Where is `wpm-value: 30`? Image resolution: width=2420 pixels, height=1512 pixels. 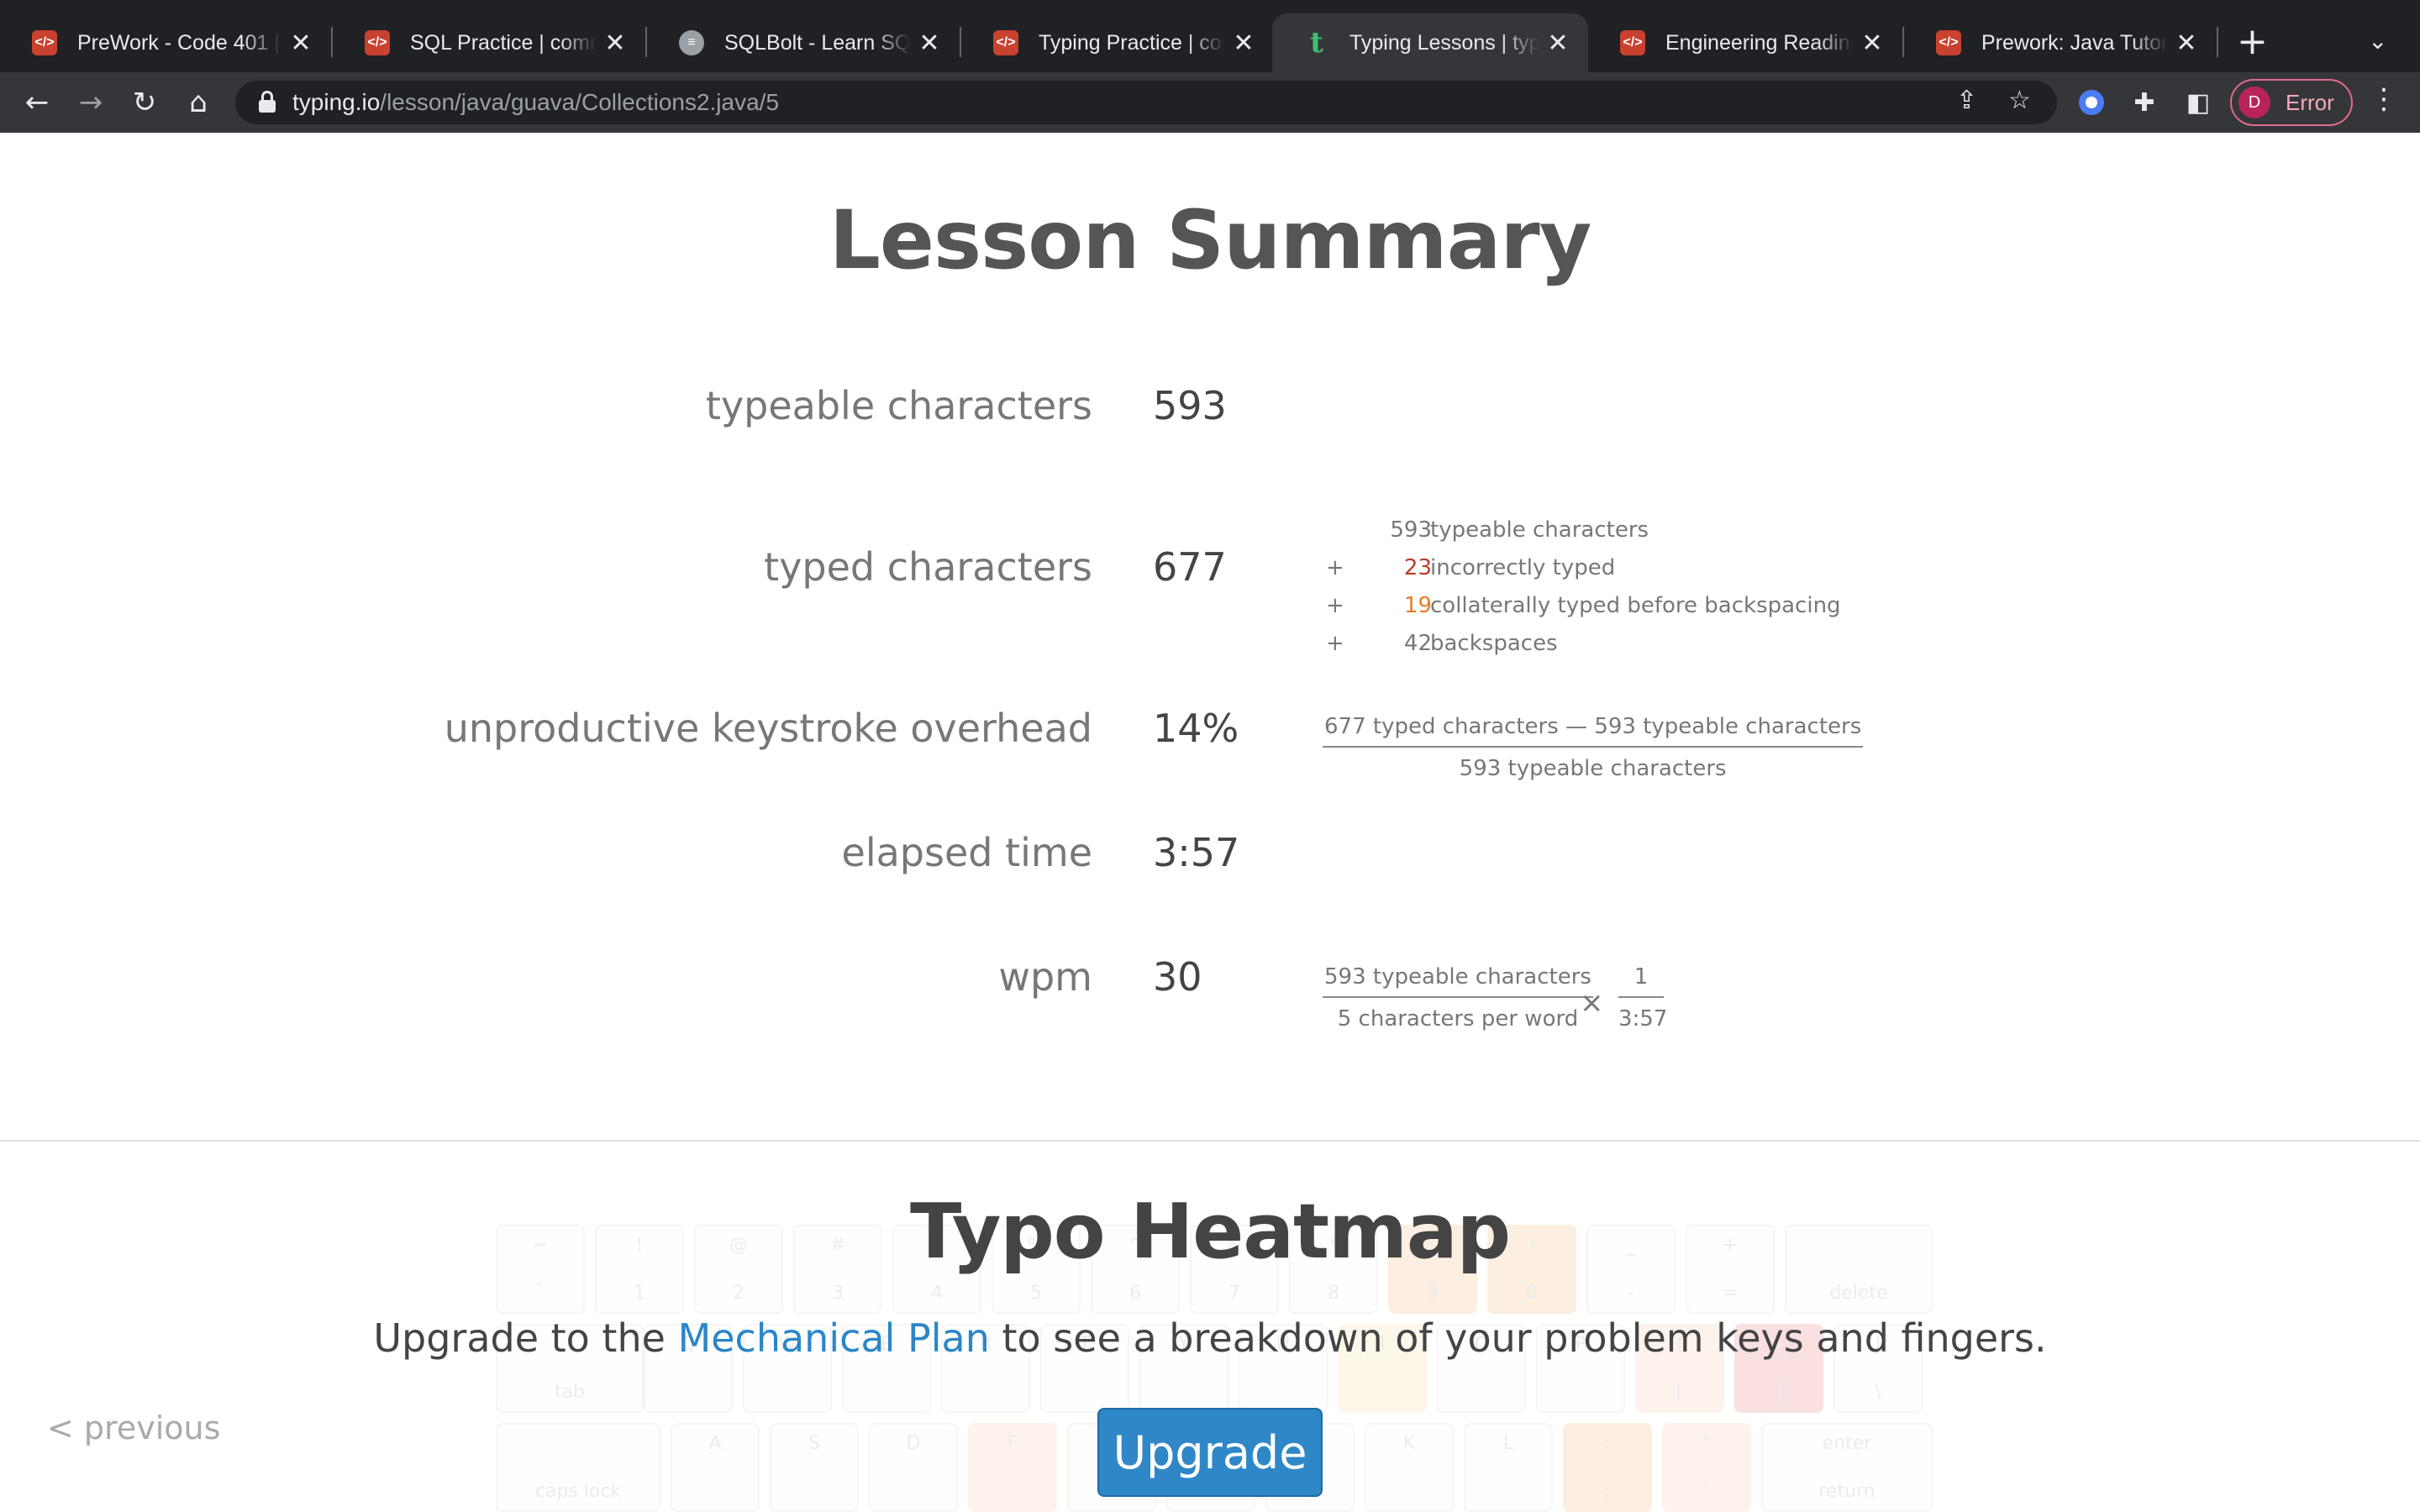 wpm-value: 30 is located at coordinates (1177, 977).